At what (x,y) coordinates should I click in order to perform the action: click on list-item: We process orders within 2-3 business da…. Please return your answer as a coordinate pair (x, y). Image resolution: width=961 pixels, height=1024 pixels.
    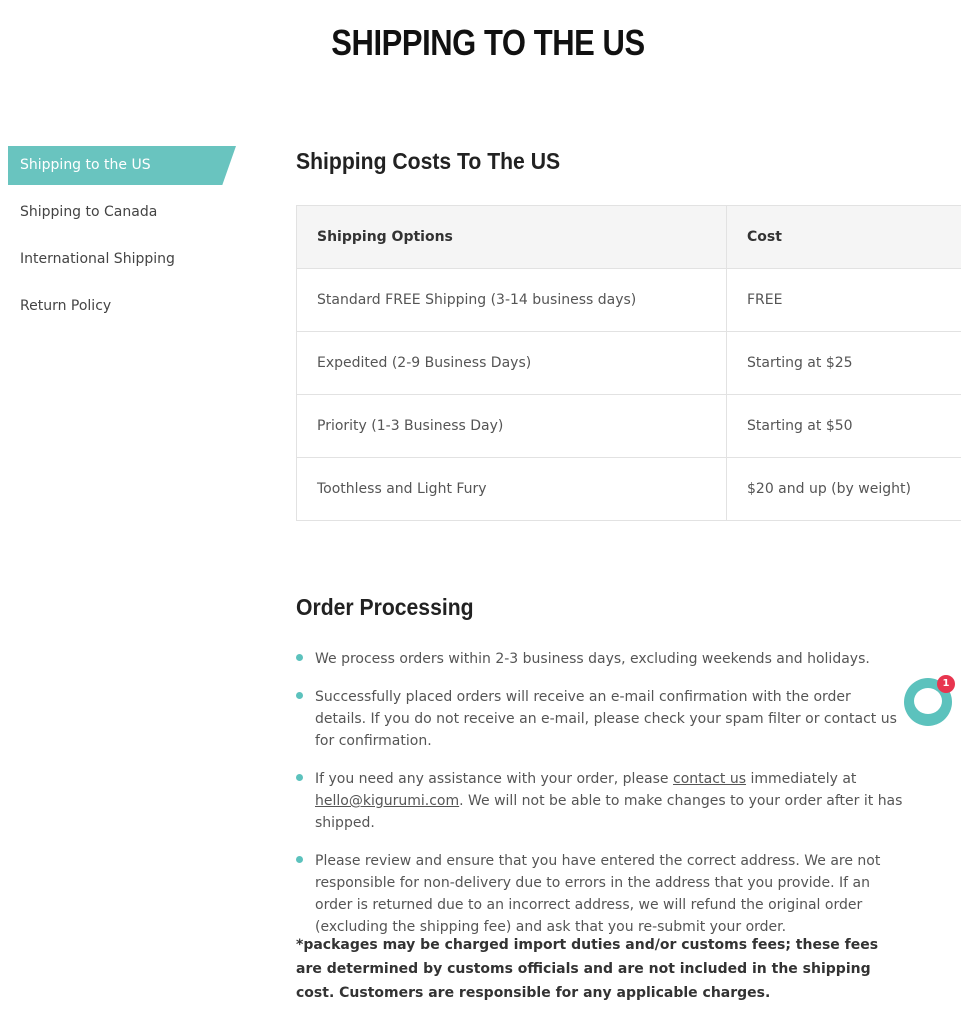
    Looking at the image, I should click on (601, 659).